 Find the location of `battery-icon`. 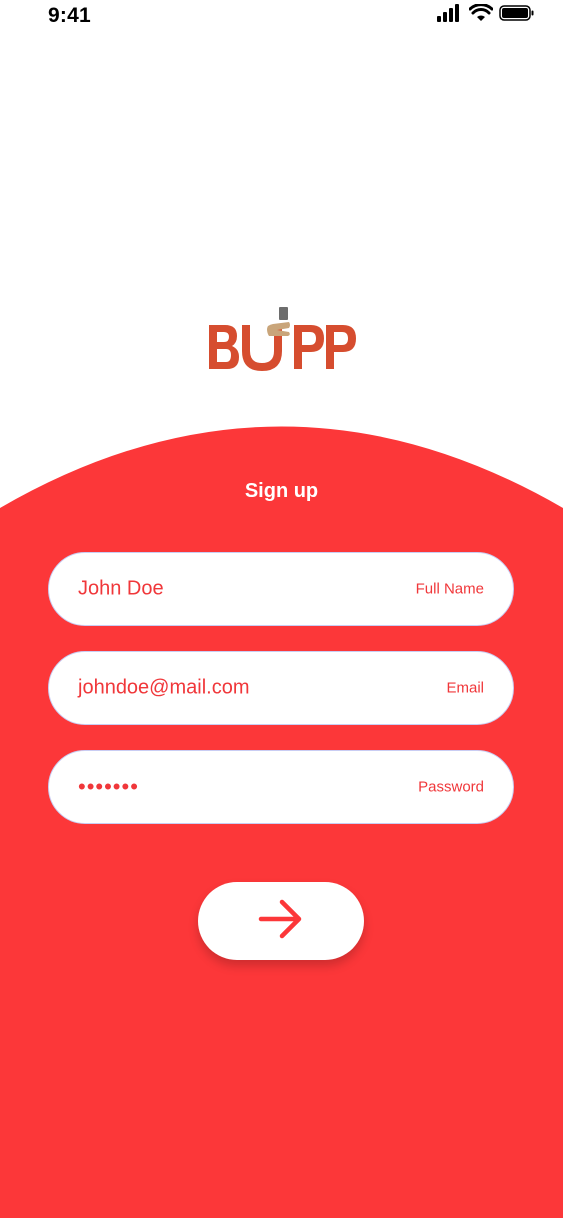

battery-icon is located at coordinates (517, 15).